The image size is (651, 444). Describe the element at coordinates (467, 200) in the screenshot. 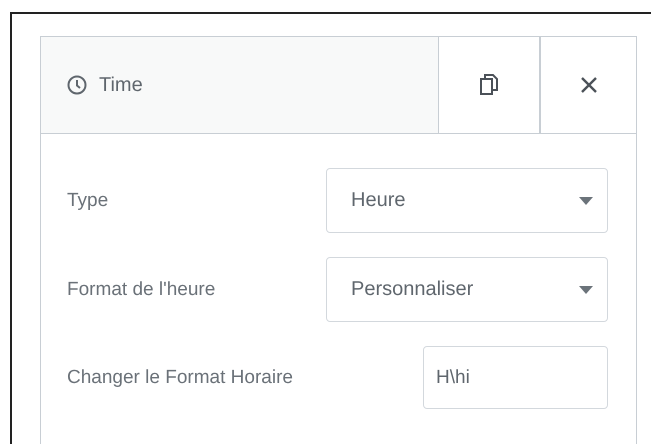

I see `select-field: Heure` at that location.